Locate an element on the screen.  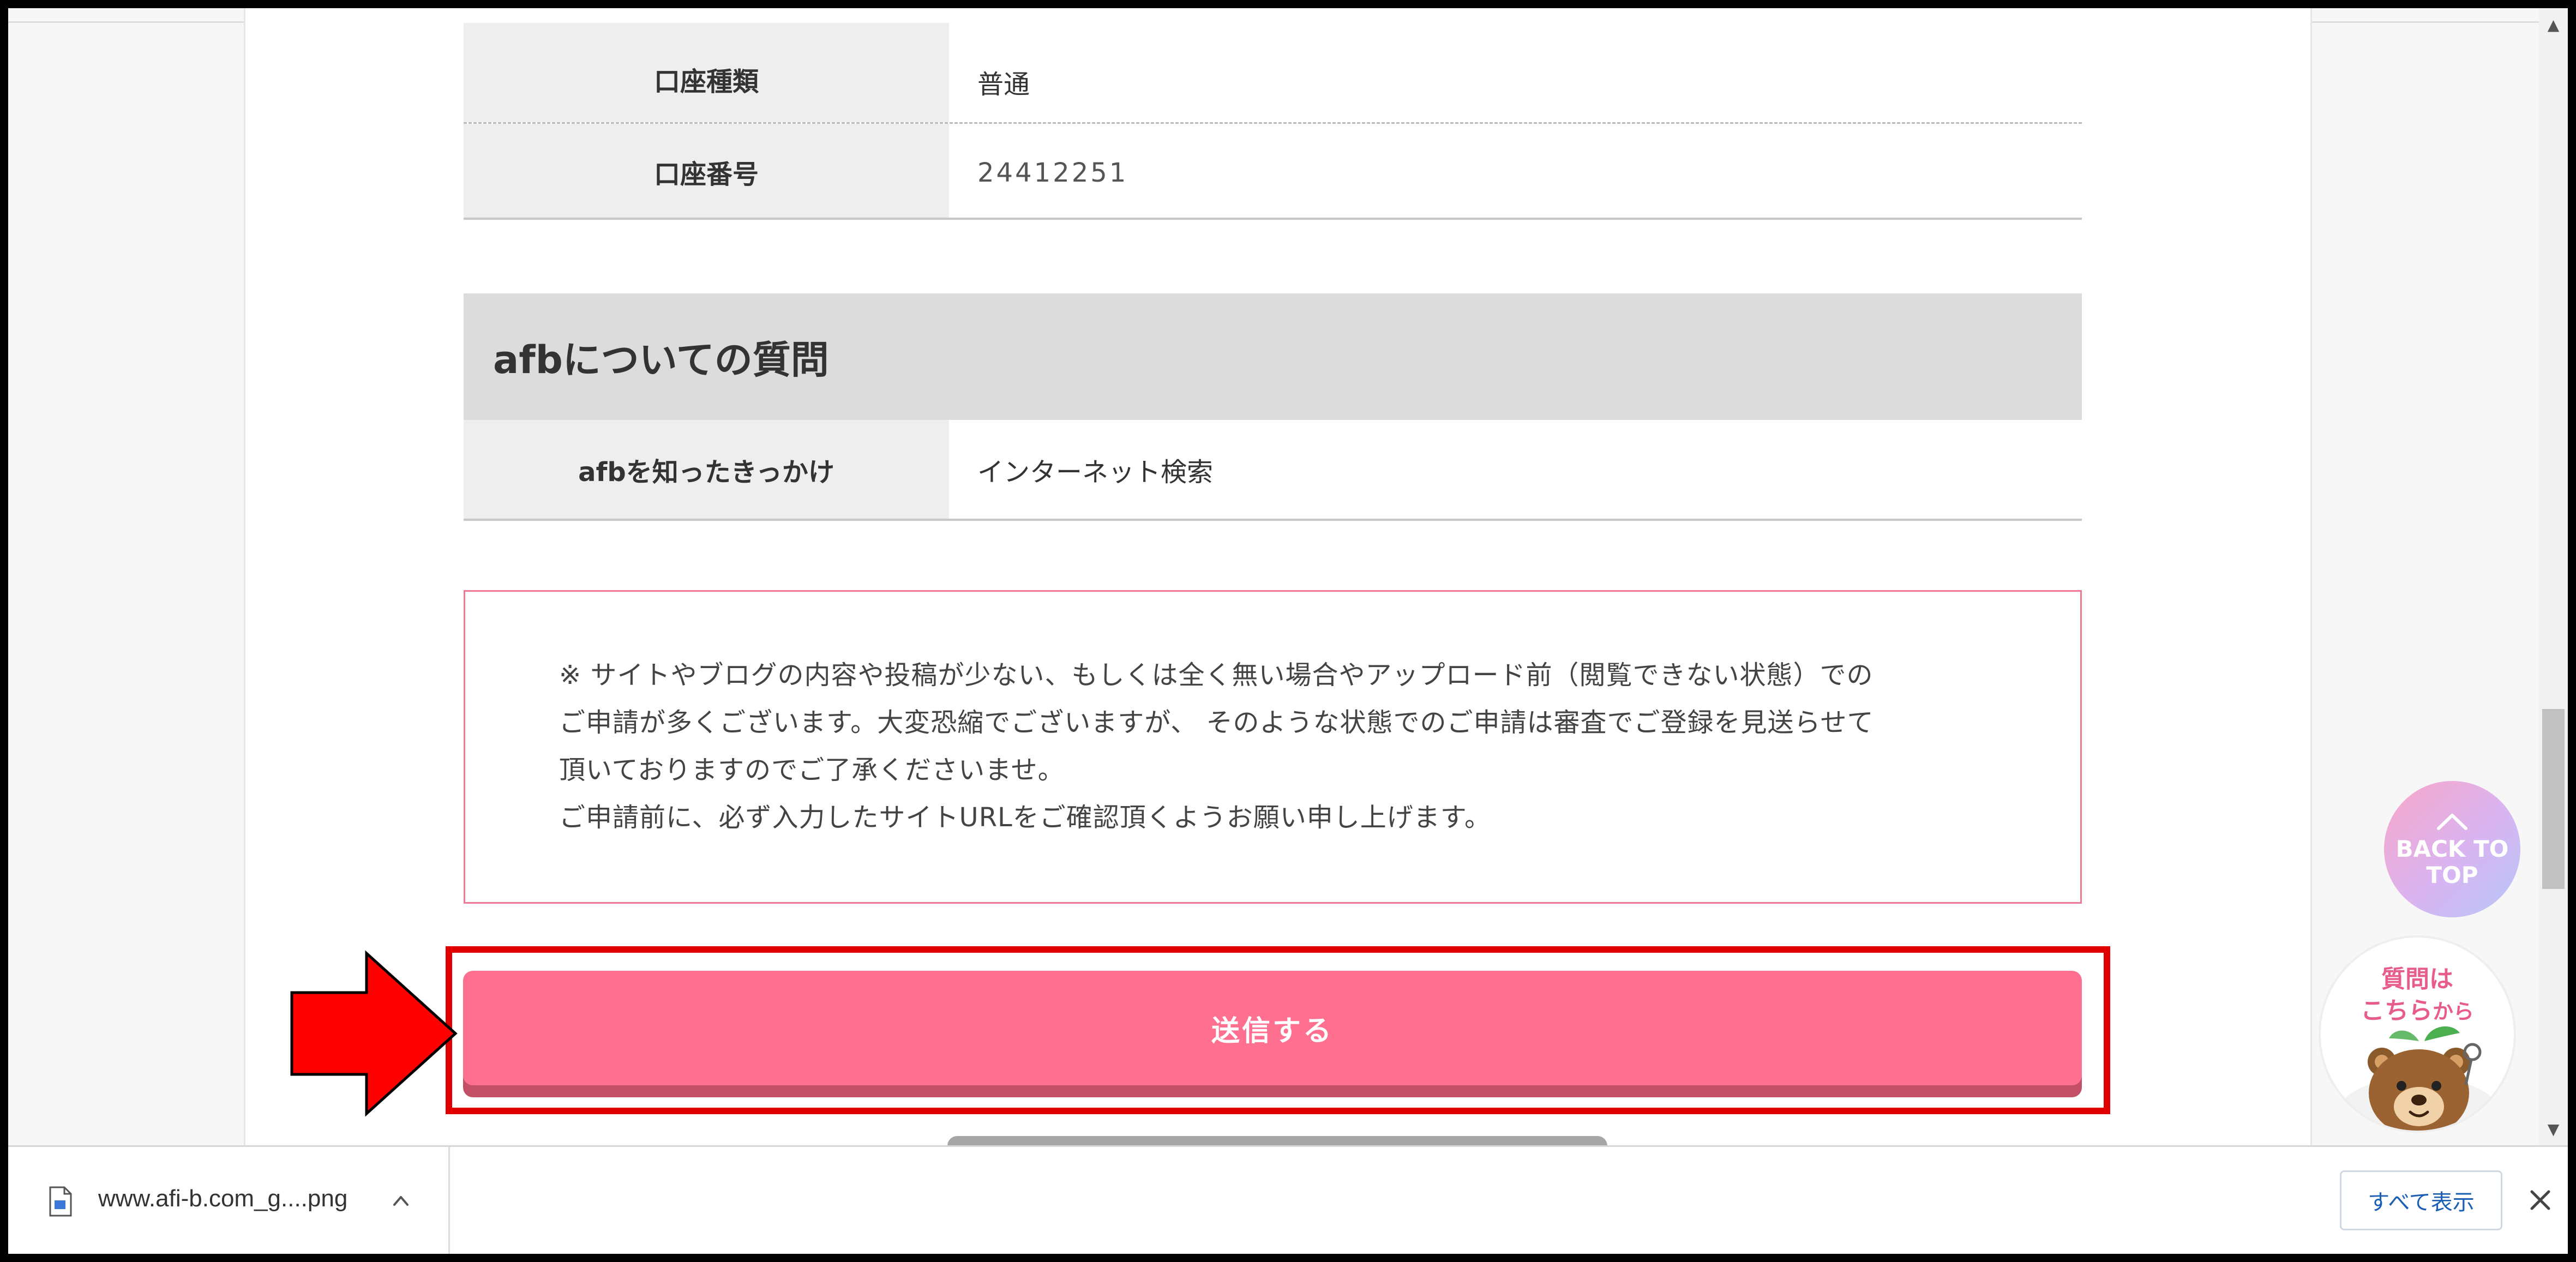
section-title: afbについての質問 is located at coordinates (1273, 356).